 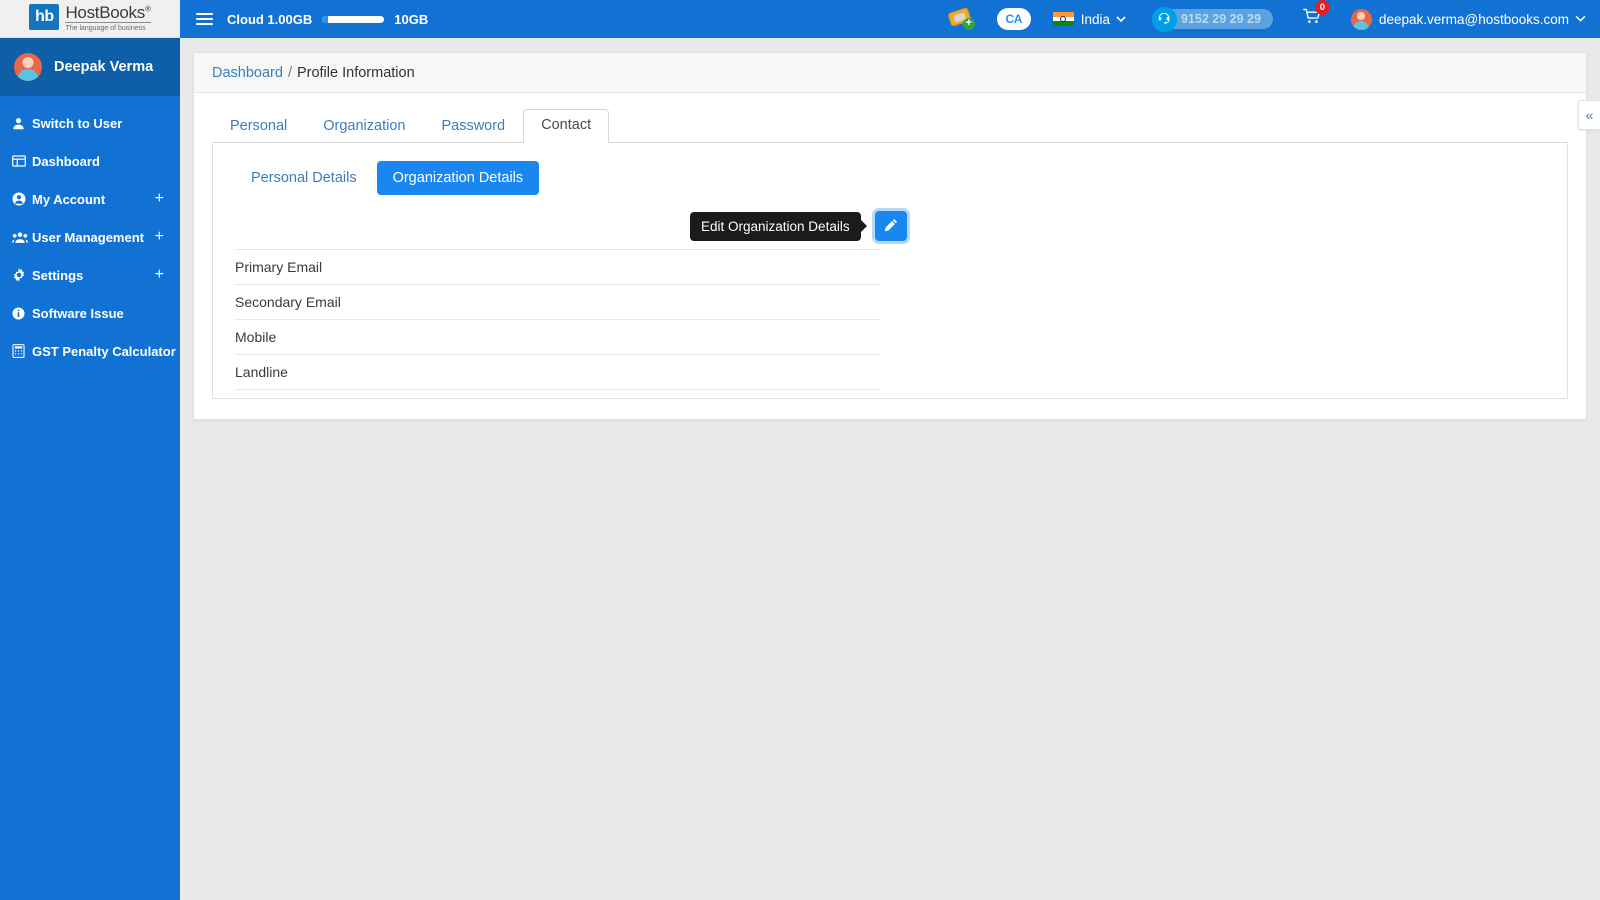 What do you see at coordinates (22, 199) in the screenshot?
I see `account-circle-icon` at bounding box center [22, 199].